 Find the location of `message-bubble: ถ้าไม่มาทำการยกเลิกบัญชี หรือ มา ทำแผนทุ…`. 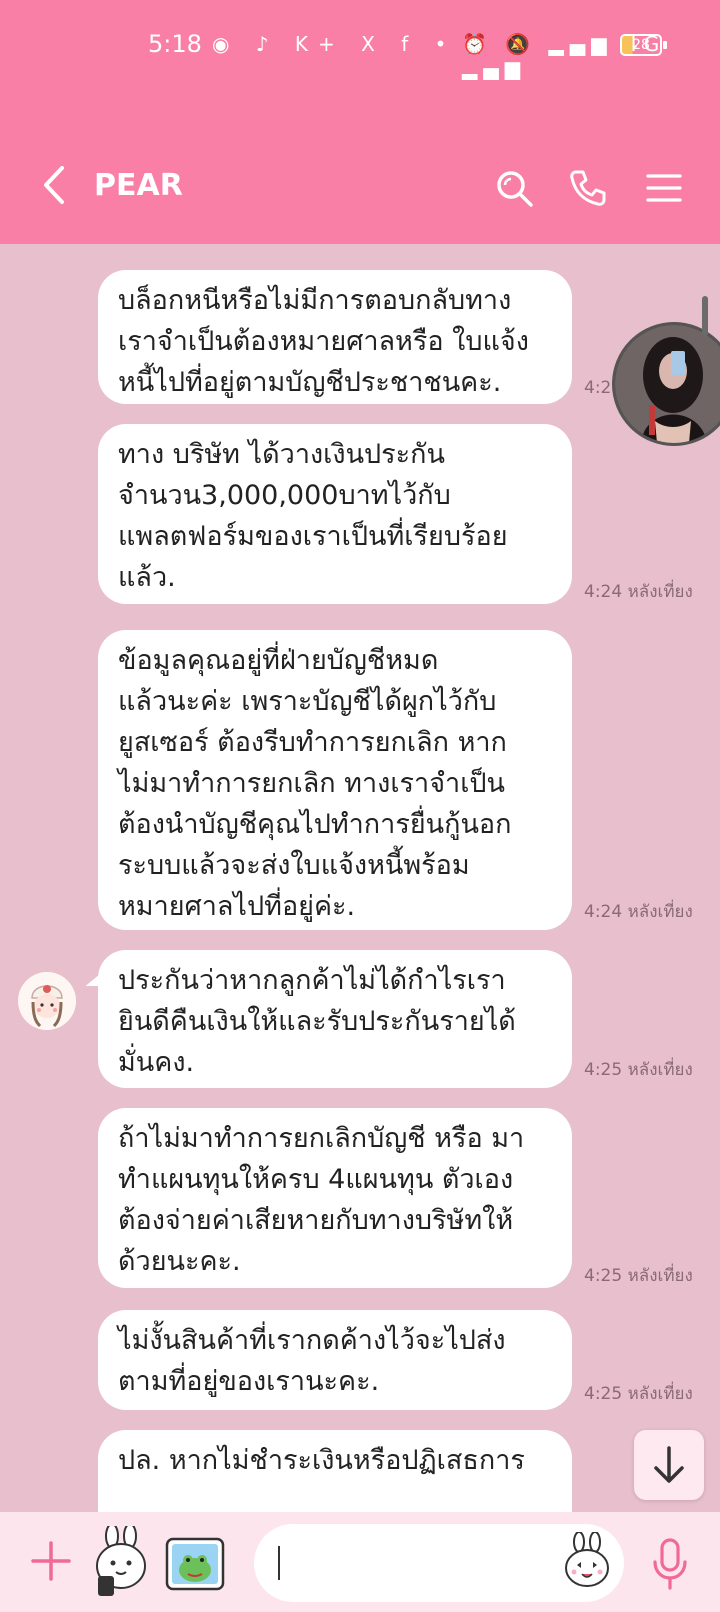

message-bubble: ถ้าไม่มาทำการยกเลิกบัญชี หรือ มา ทำแผนทุ… is located at coordinates (335, 1198).